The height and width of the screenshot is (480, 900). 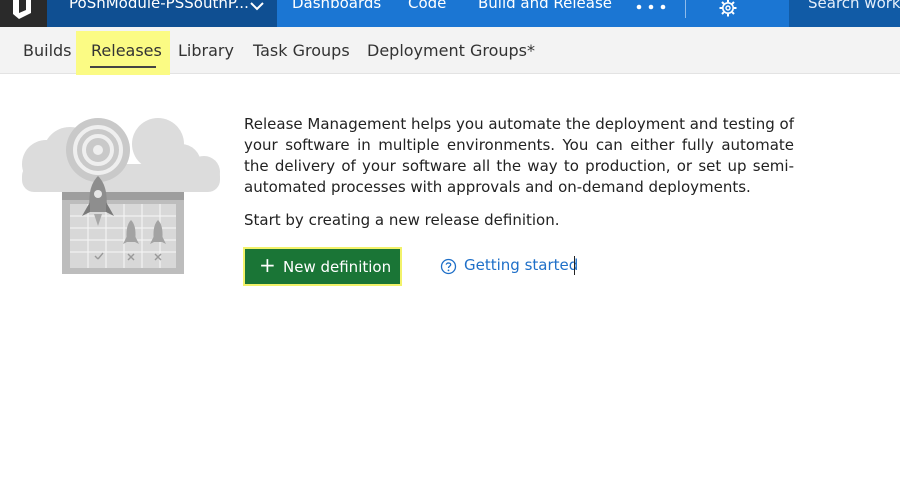 I want to click on logo-button, so click(x=23, y=13).